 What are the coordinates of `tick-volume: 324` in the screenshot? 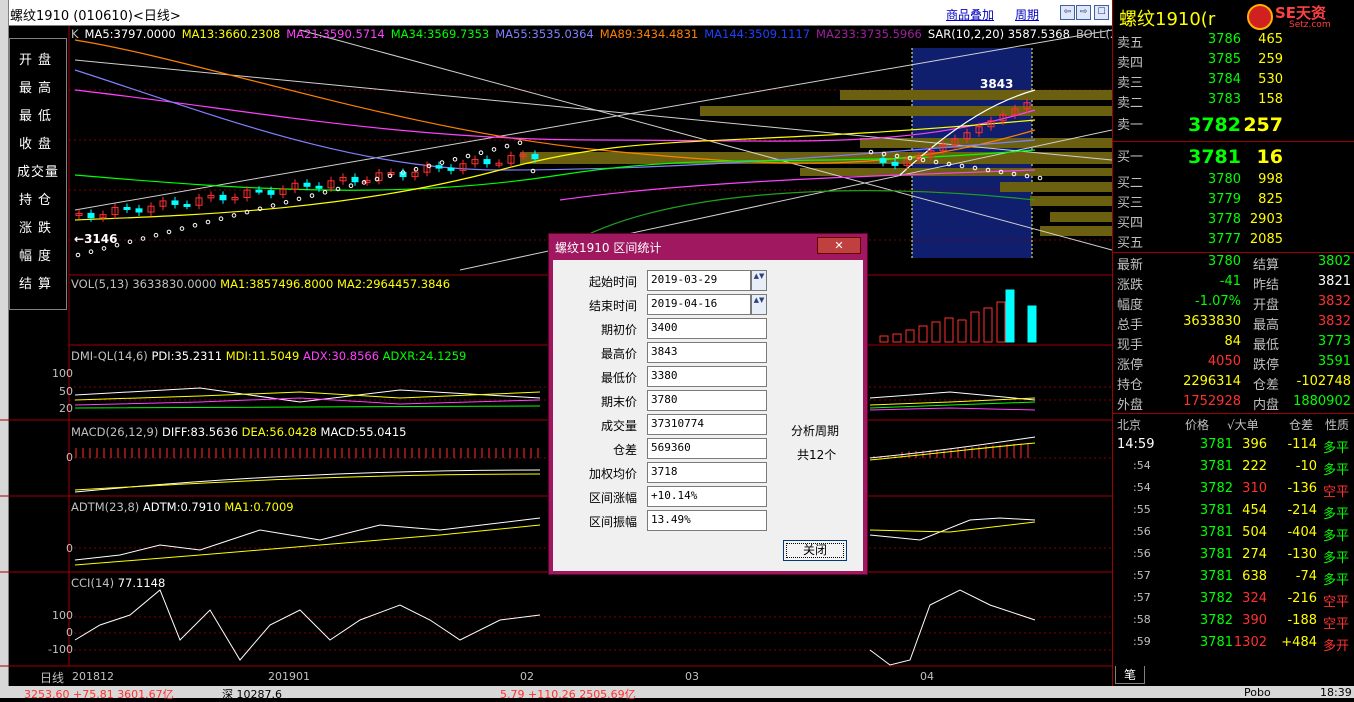 It's located at (1254, 598).